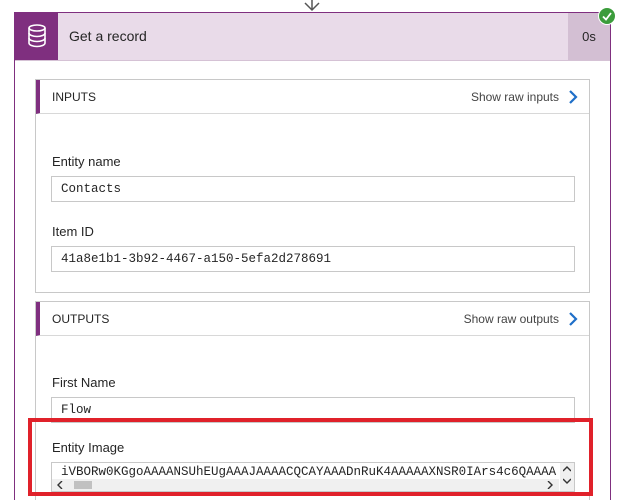 This screenshot has height=500, width=625. Describe the element at coordinates (83, 485) in the screenshot. I see `horizontal-scroll-thumb` at that location.